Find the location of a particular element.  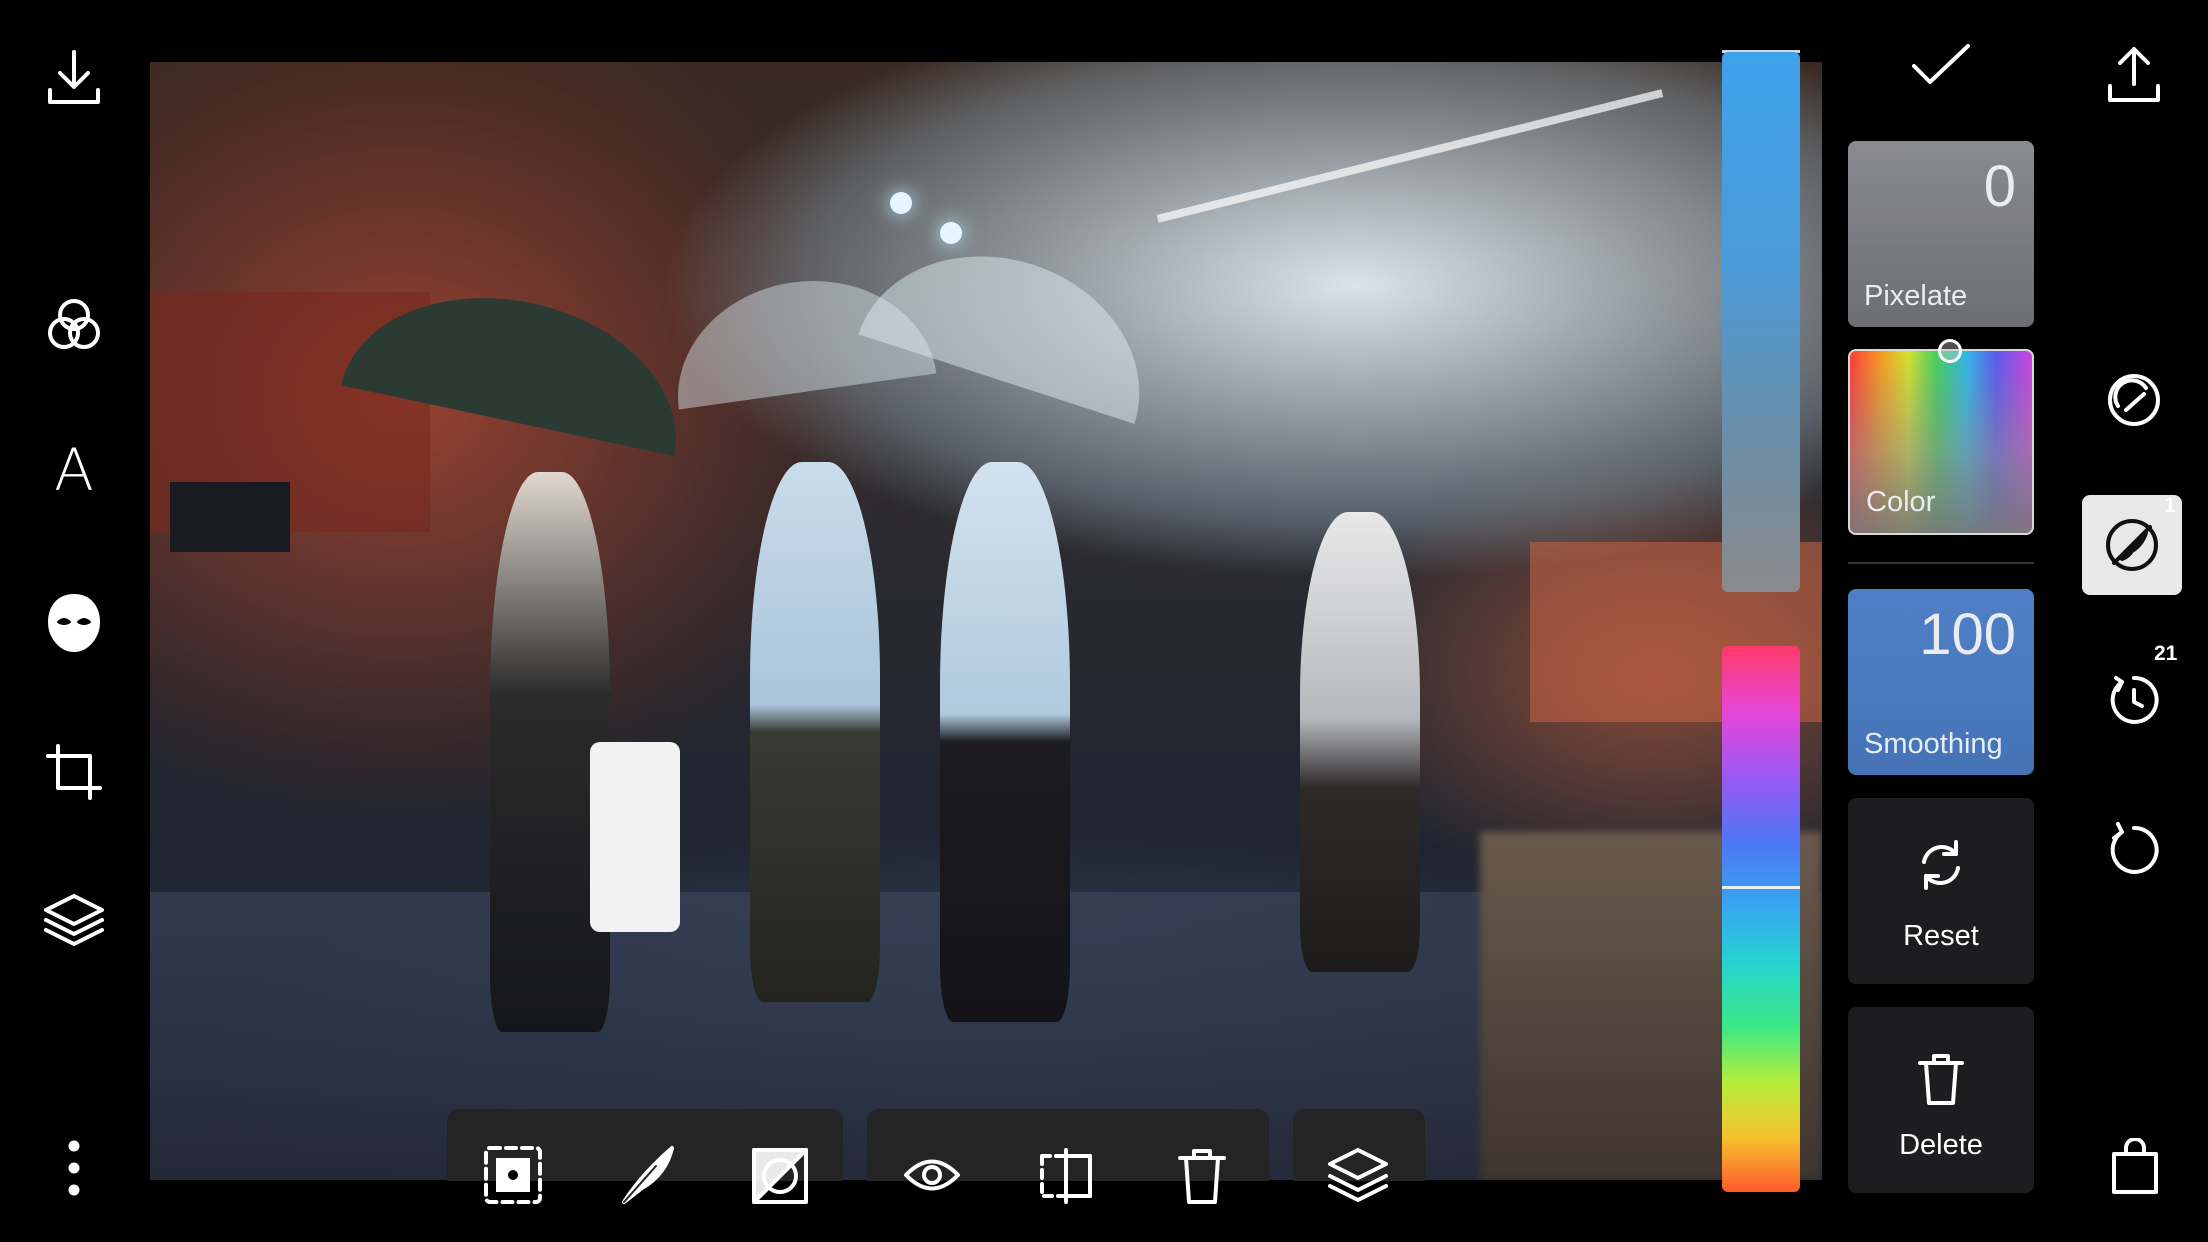

download-icon is located at coordinates (74, 76).